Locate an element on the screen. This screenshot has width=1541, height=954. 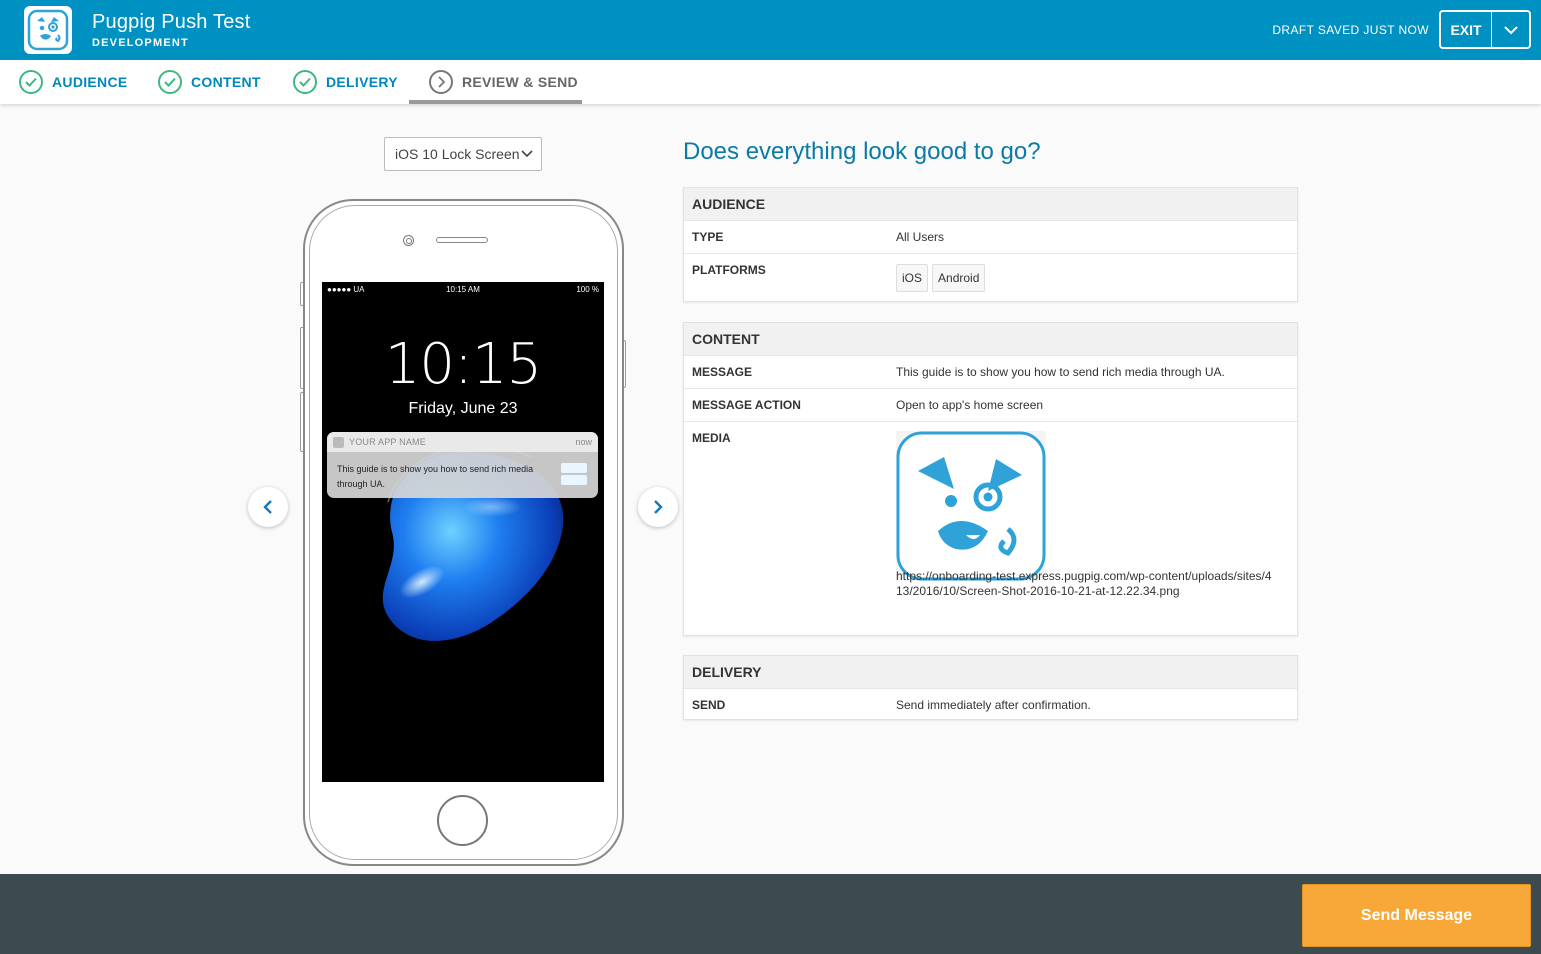
card-title: DELIVERY is located at coordinates (990, 672).